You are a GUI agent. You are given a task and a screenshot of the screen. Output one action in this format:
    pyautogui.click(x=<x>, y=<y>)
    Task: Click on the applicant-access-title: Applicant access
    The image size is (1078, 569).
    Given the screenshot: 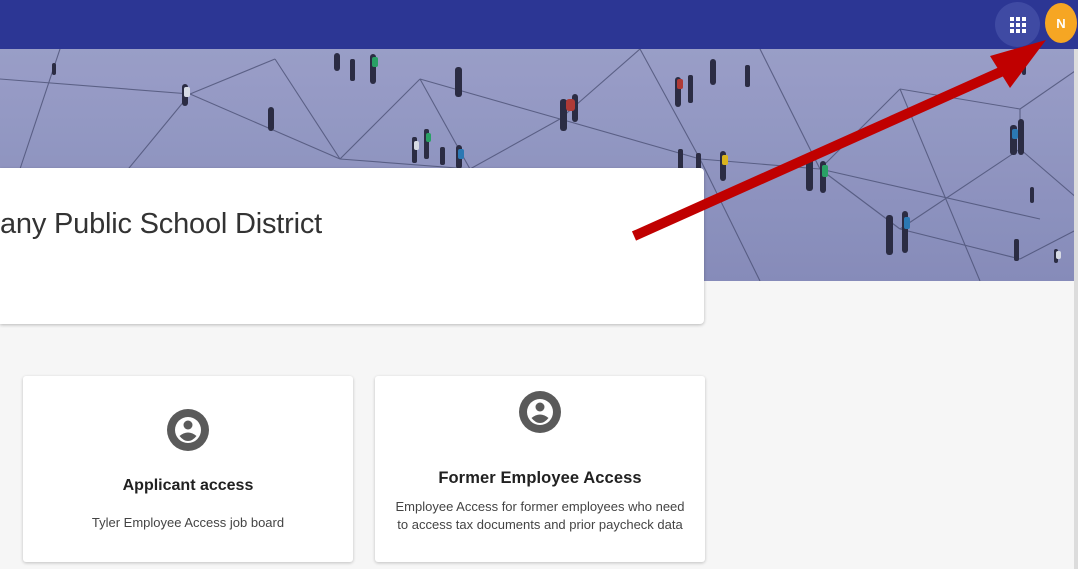 What is the action you would take?
    pyautogui.click(x=188, y=485)
    